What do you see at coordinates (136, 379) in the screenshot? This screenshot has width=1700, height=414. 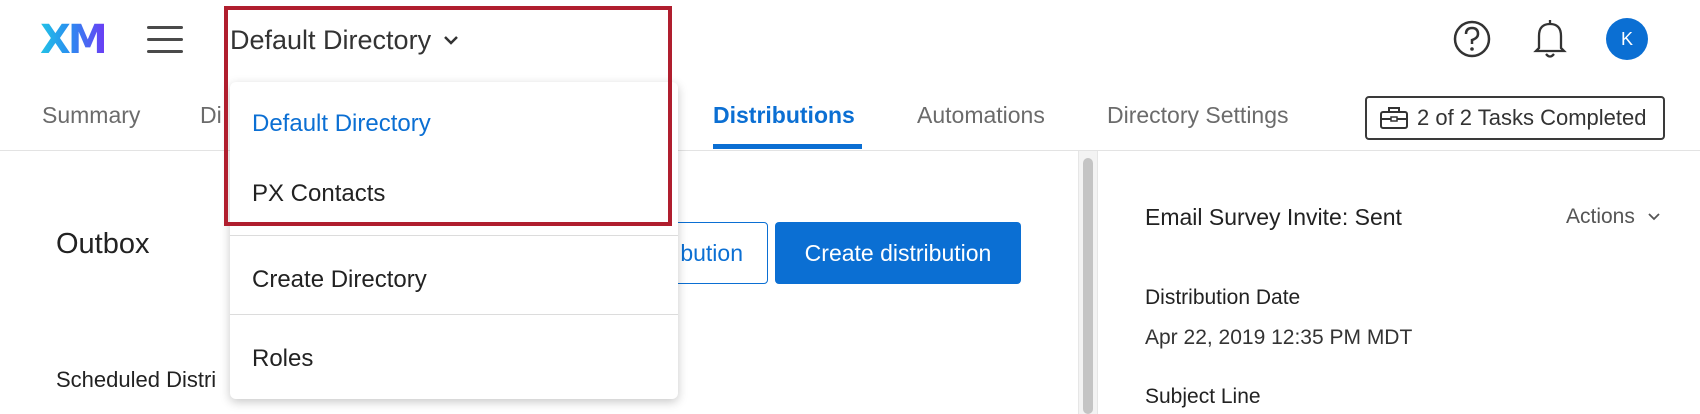 I see `scheduled-distributions-label: Scheduled Distri` at bounding box center [136, 379].